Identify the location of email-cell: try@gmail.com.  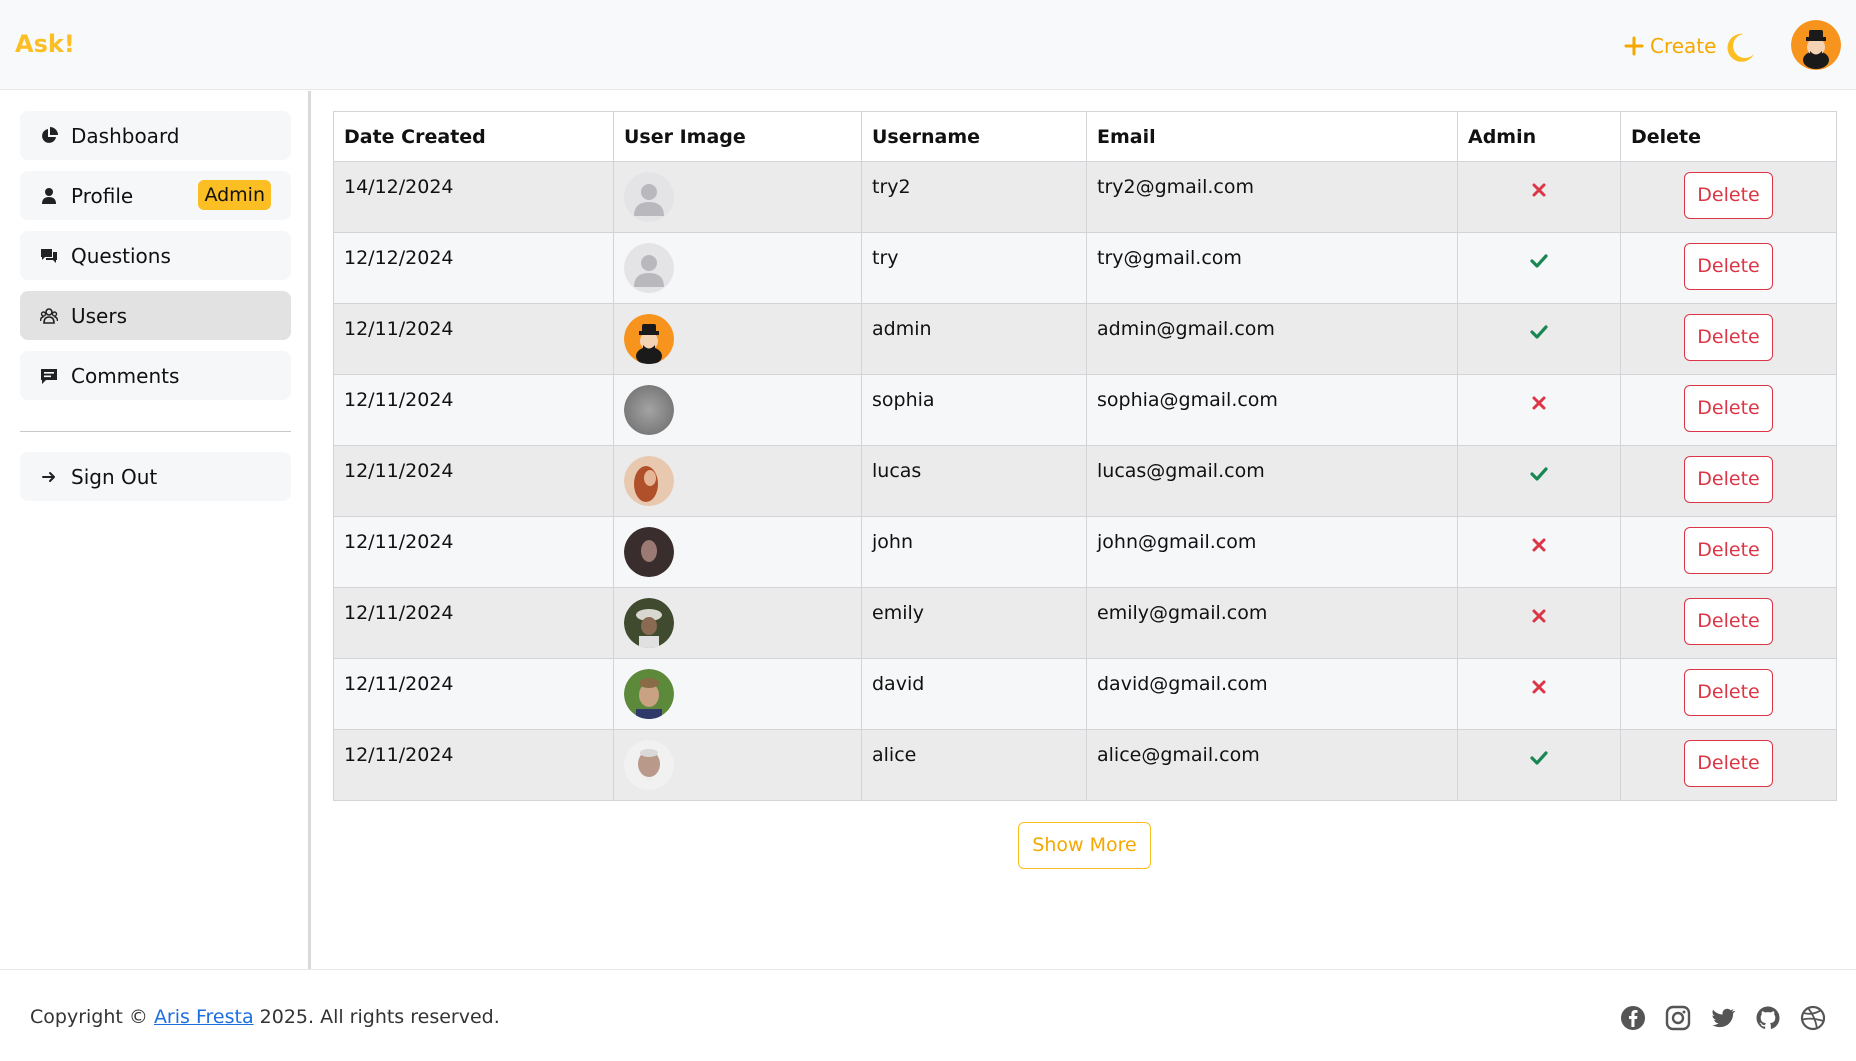
(1272, 268).